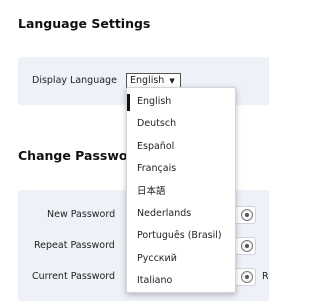 The width and height of the screenshot is (320, 301). Describe the element at coordinates (81, 214) in the screenshot. I see `new-password-label: New Password` at that location.